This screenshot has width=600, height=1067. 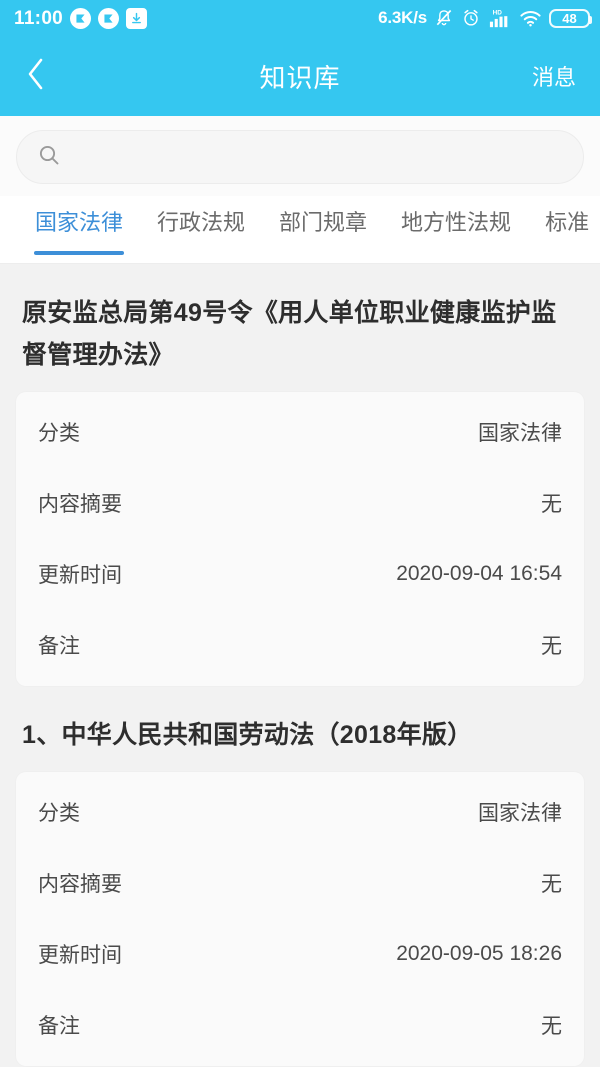 I want to click on detail-row: 更新时间 2020-09-04 16:54, so click(x=300, y=573).